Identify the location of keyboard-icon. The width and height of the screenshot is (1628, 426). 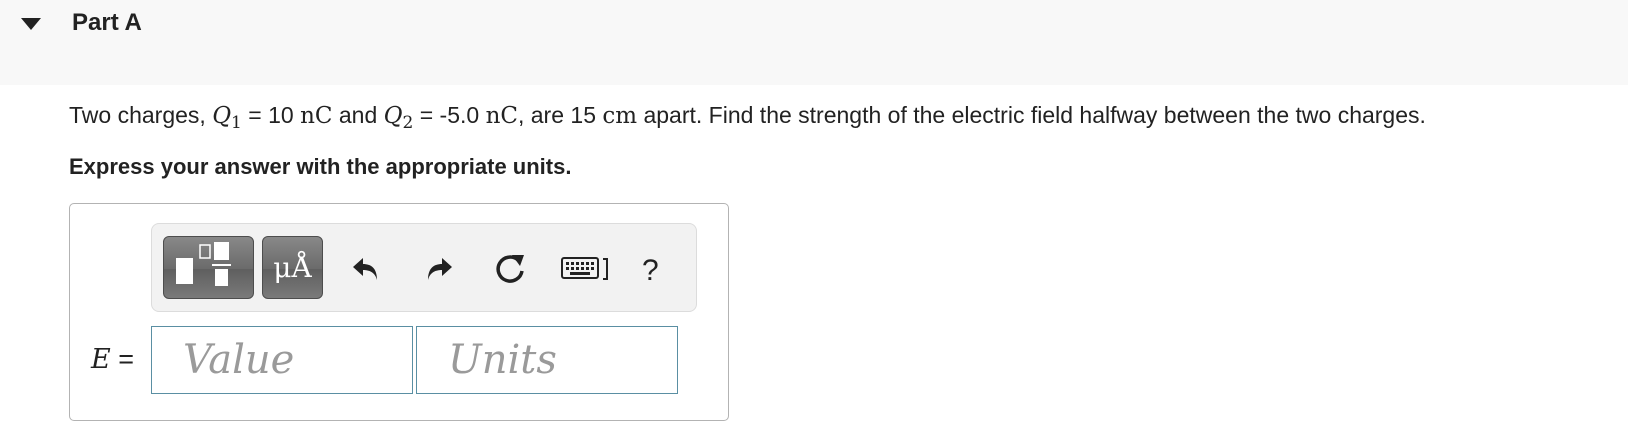
(586, 268).